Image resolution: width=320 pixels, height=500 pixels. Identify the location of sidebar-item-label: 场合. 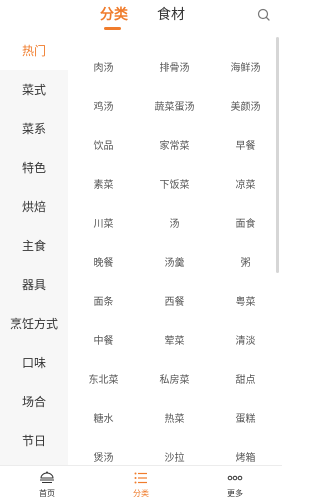
(33, 402).